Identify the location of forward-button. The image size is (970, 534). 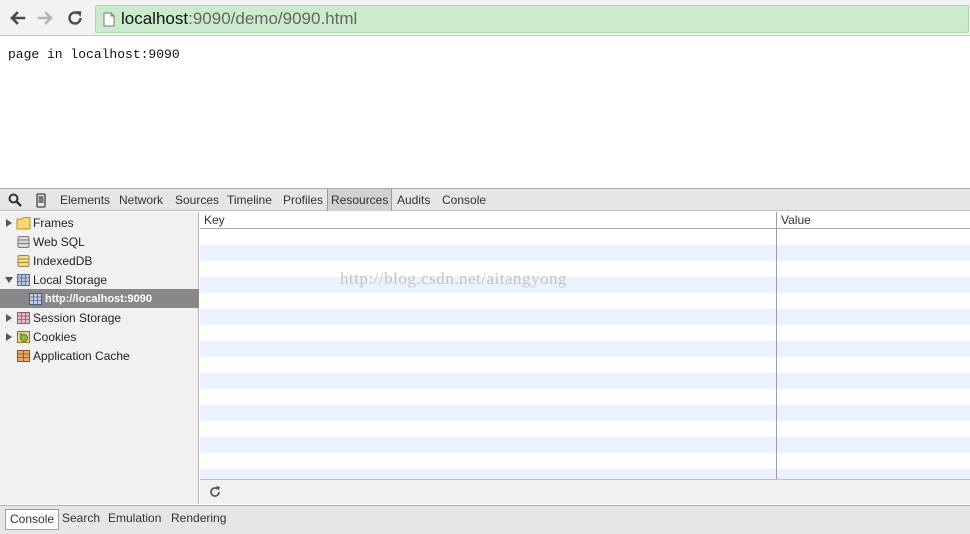
(46, 18).